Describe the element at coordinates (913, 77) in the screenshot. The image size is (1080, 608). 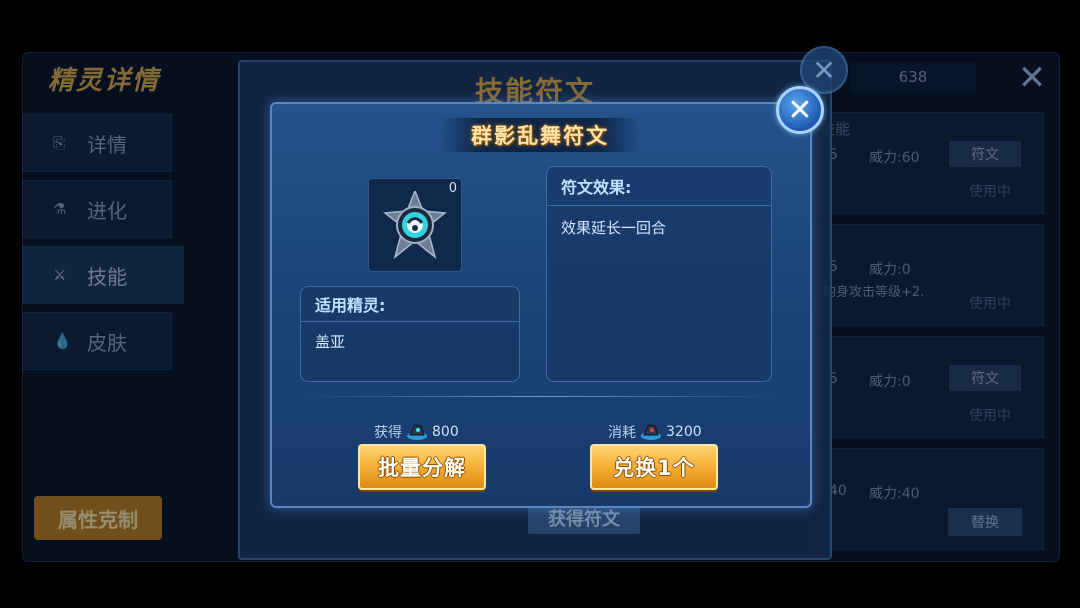
I see `currency-count: 638` at that location.